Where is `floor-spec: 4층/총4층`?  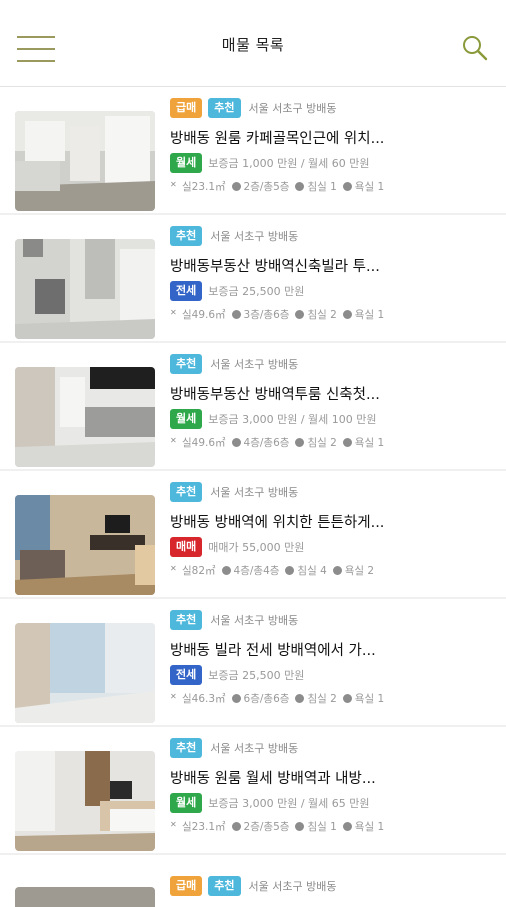
floor-spec: 4층/총4층 is located at coordinates (250, 570).